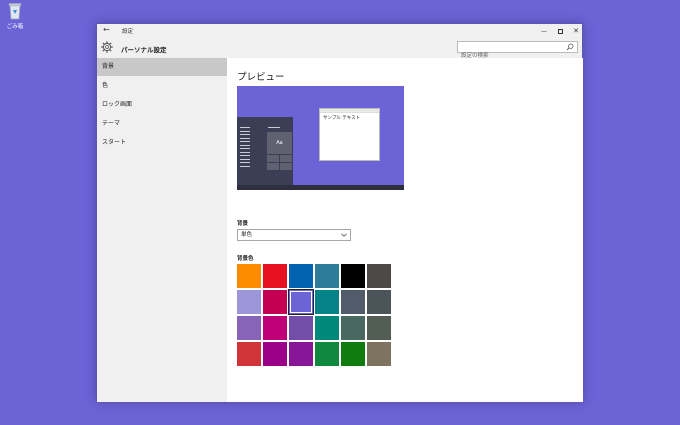 This screenshot has width=680, height=425. I want to click on preview-taskbar, so click(320, 187).